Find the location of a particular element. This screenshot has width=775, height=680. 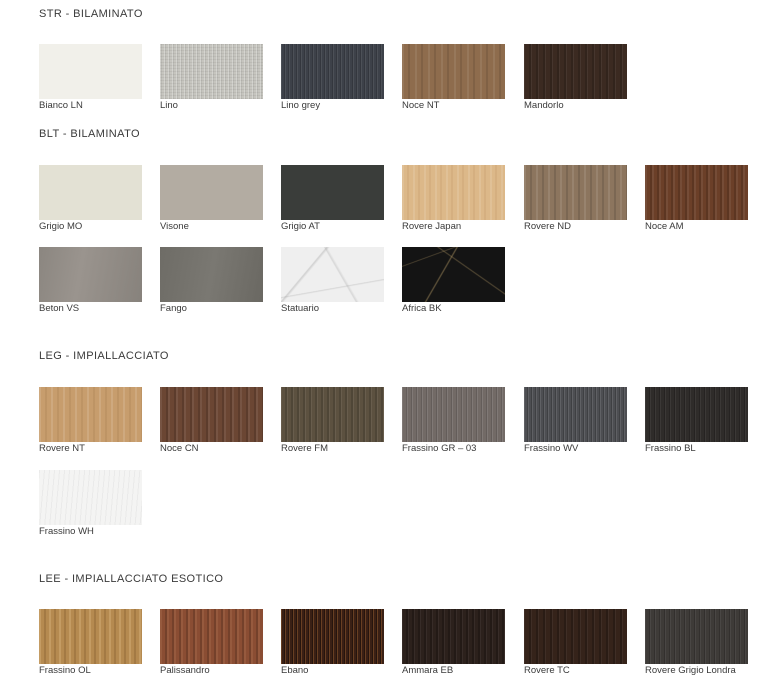

swatch-label: Lino grey is located at coordinates (301, 105).